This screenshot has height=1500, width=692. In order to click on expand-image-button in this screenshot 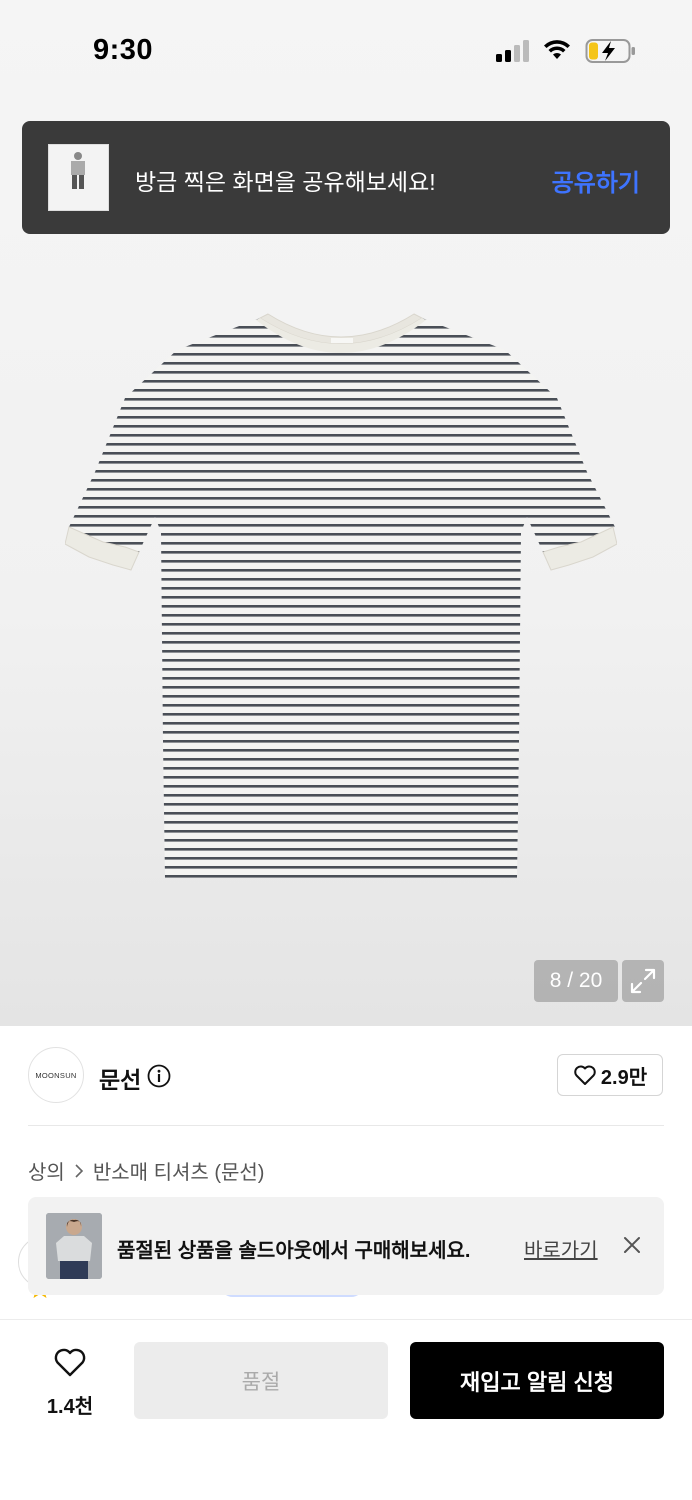, I will do `click(643, 981)`.